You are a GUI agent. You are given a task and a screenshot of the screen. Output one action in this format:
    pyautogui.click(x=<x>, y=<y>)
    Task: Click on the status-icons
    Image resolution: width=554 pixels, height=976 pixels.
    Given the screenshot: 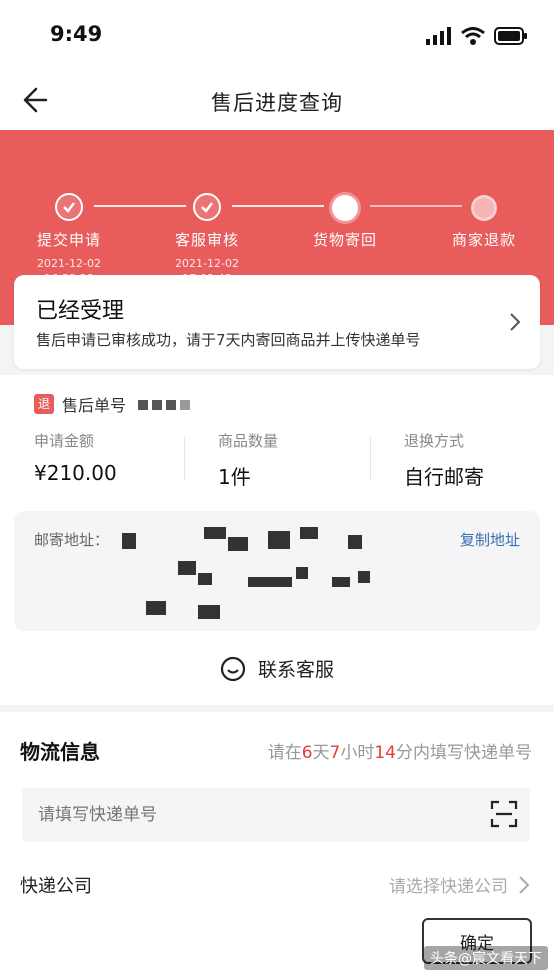 What is the action you would take?
    pyautogui.click(x=477, y=36)
    